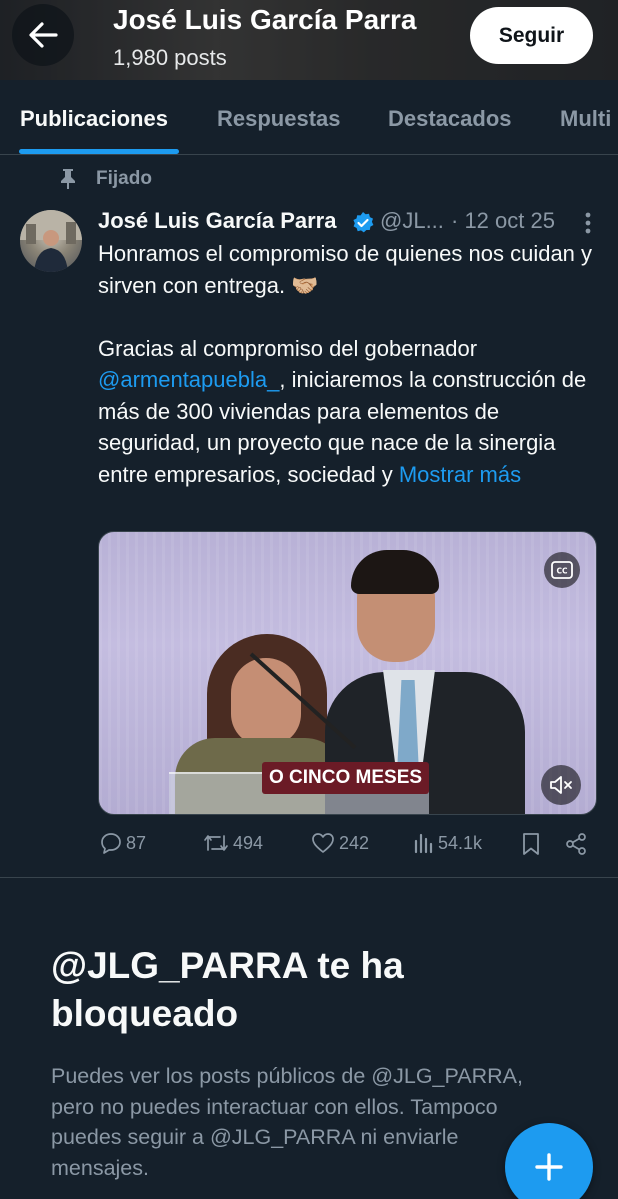 The image size is (618, 1199). Describe the element at coordinates (265, 19) in the screenshot. I see `profile-name: José Luis García Parra` at that location.